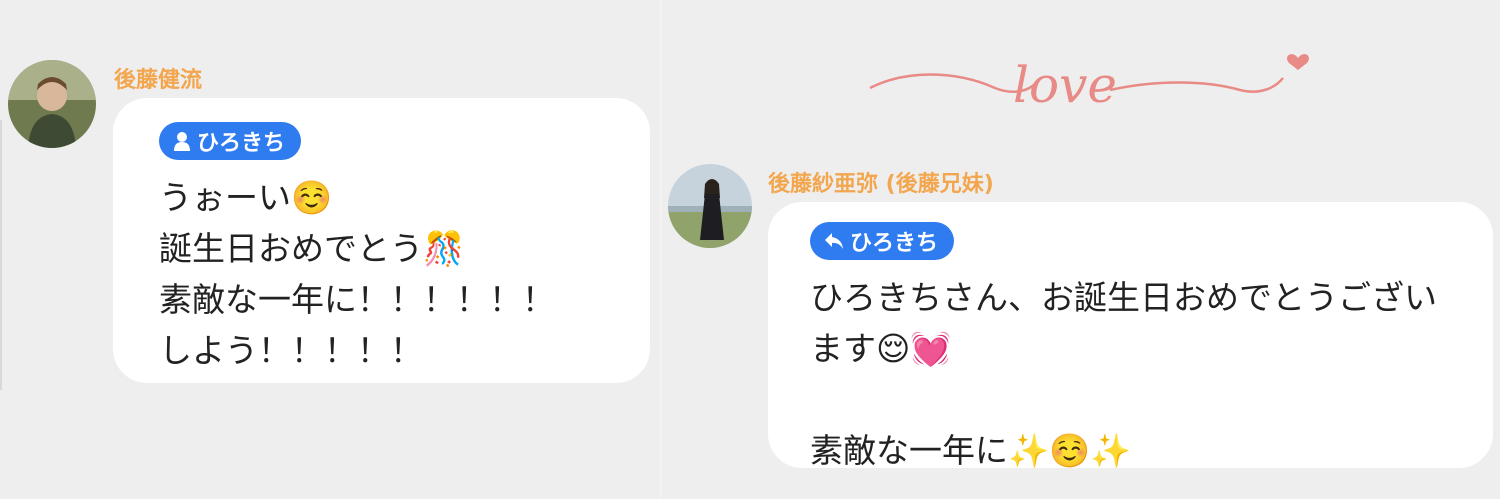  Describe the element at coordinates (312, 248) in the screenshot. I see `message-line: 誕生日おめでとう🎊` at that location.